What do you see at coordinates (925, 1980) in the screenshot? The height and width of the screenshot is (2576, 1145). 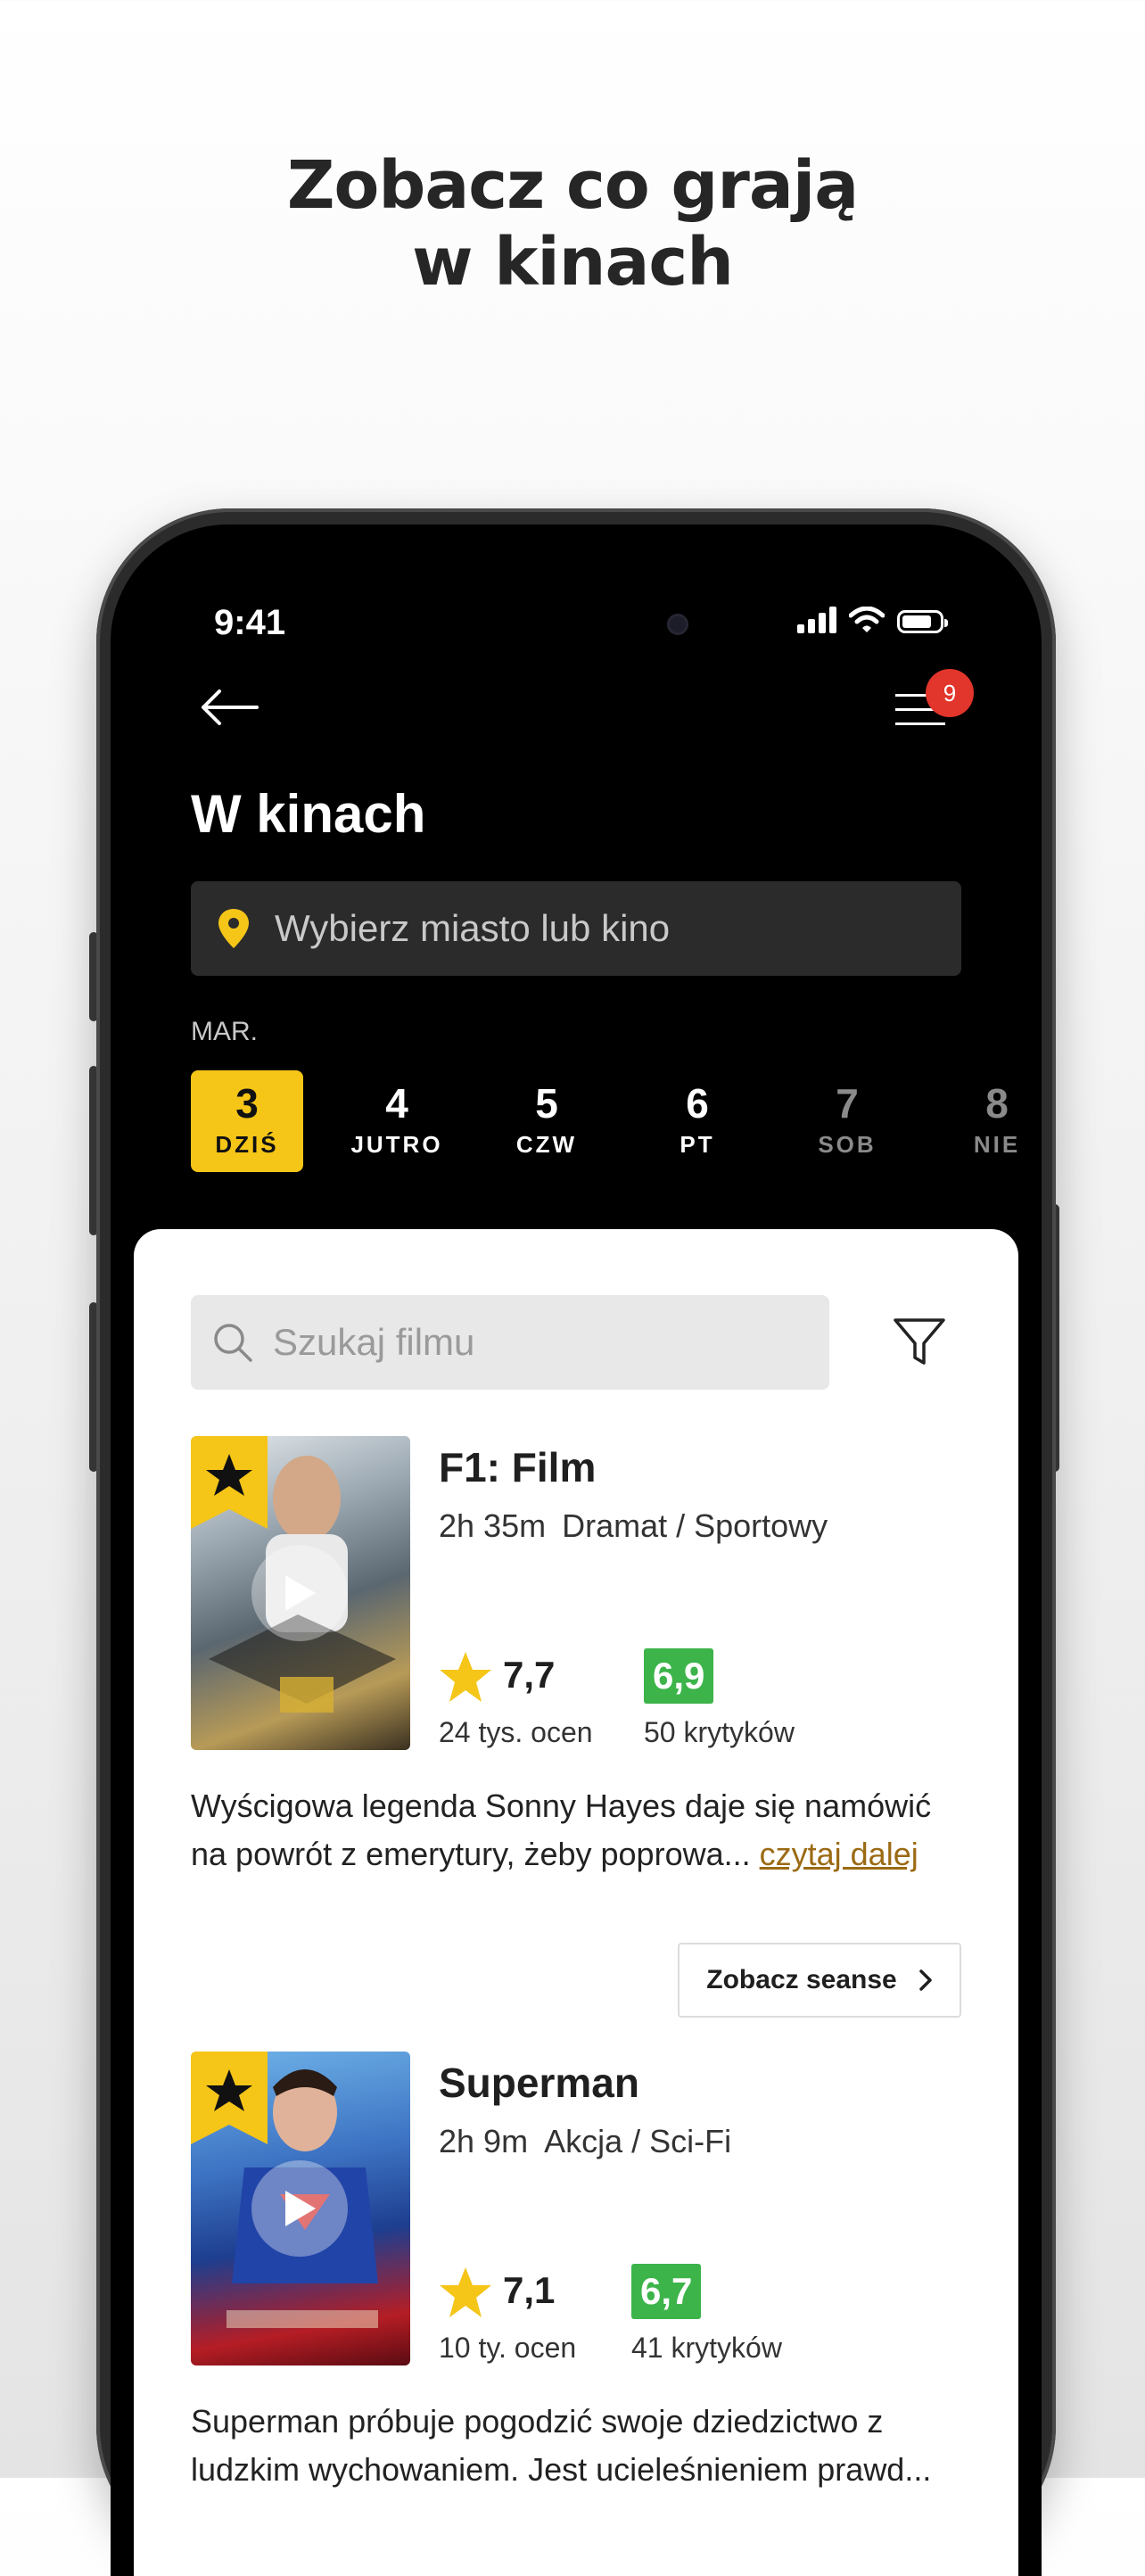 I see `chevron-right-icon` at bounding box center [925, 1980].